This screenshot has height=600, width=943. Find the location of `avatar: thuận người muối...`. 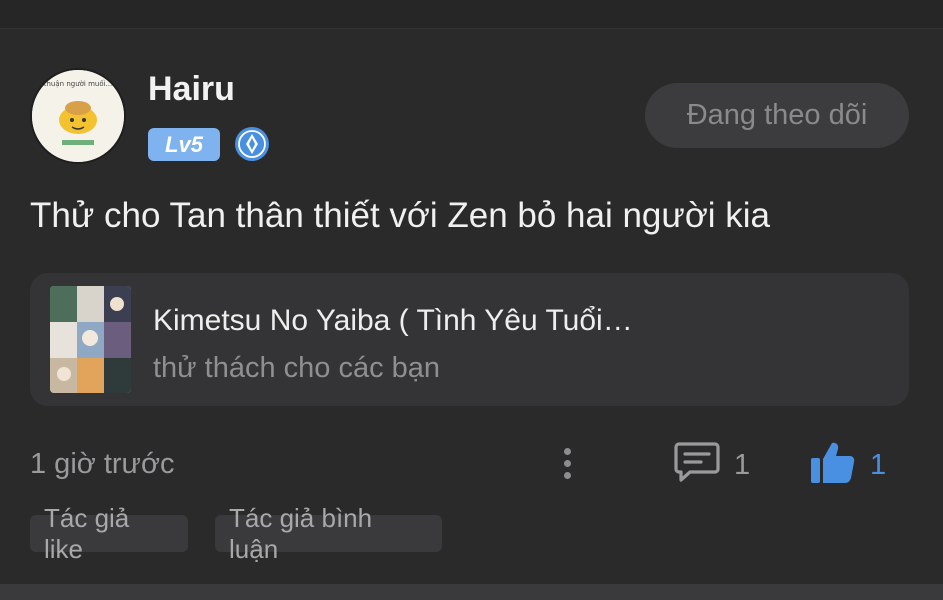

avatar: thuận người muối... is located at coordinates (78, 116).